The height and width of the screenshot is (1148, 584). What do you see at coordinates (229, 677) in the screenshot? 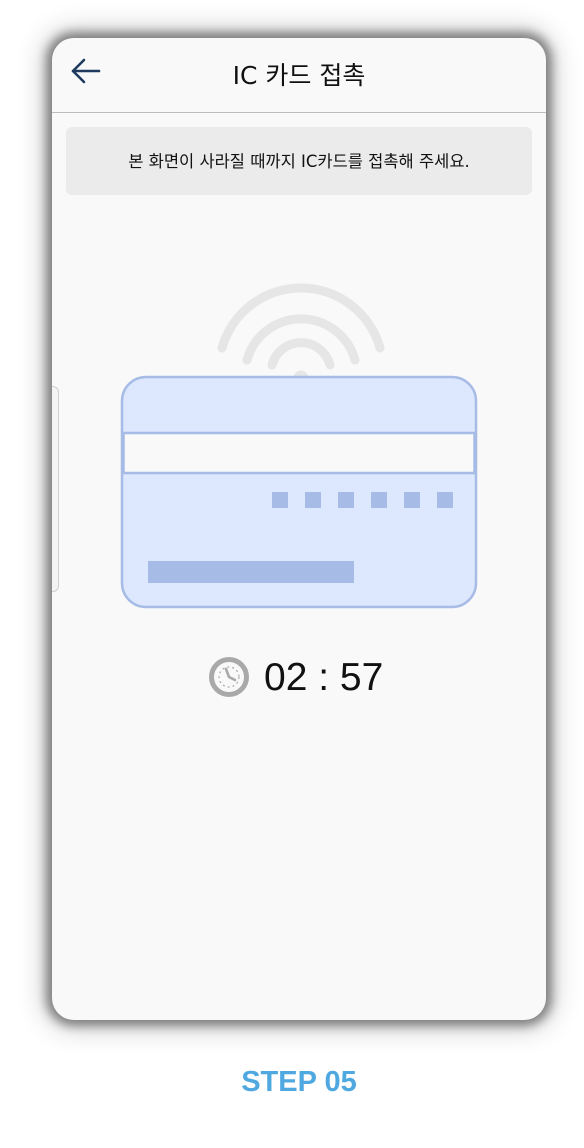
I see `clock-icon` at bounding box center [229, 677].